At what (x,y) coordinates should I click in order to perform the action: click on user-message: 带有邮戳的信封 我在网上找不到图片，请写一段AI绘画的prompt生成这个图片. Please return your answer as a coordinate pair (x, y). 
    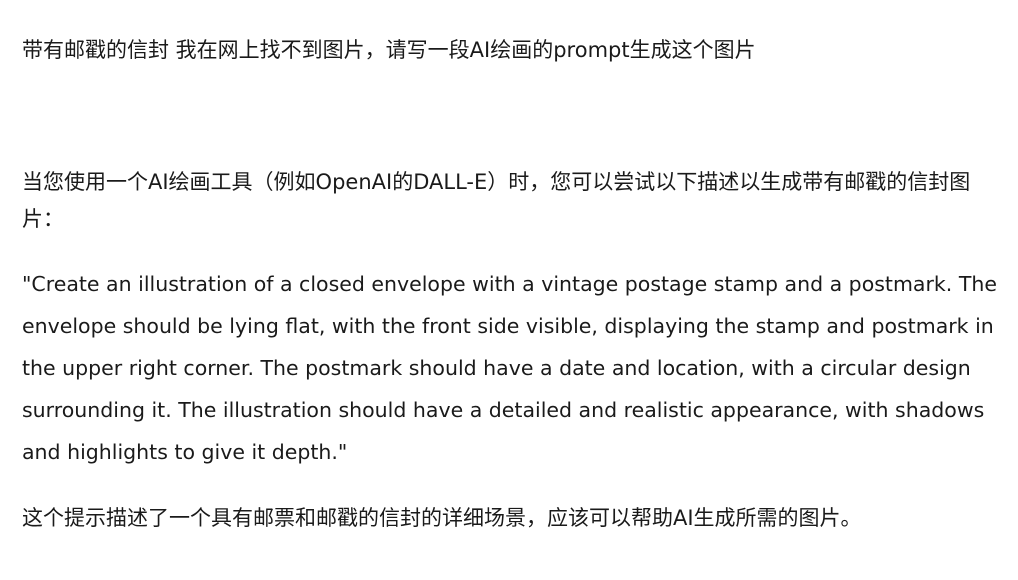
    Looking at the image, I should click on (389, 50).